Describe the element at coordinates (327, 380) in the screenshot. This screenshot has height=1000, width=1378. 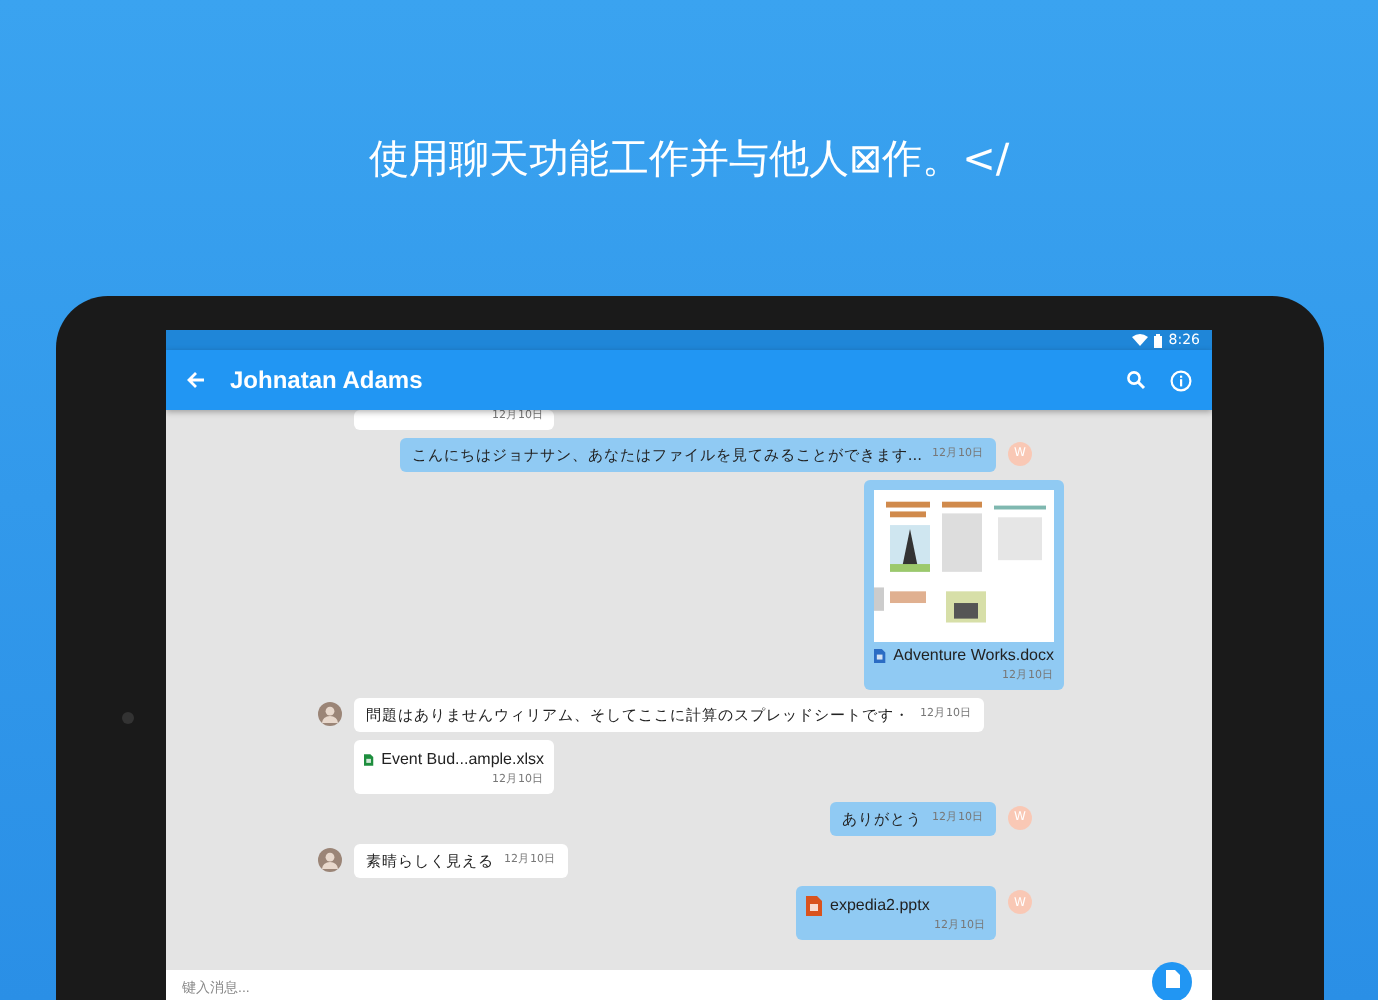
I see `chat-title: Johnatan Adams` at that location.